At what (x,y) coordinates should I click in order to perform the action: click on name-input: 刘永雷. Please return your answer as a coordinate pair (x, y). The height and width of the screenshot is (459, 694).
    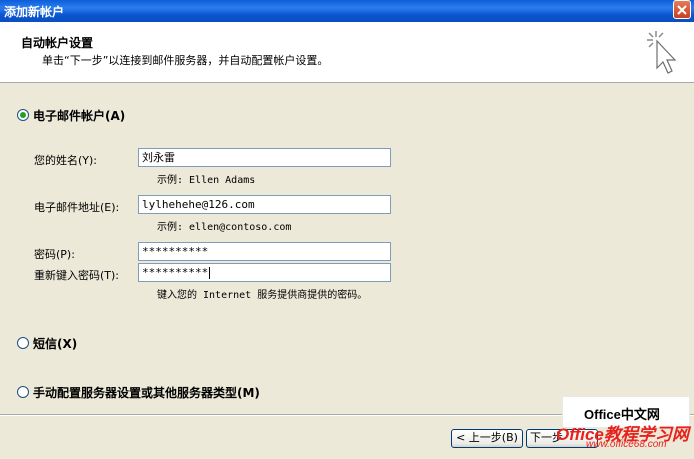
    Looking at the image, I should click on (264, 157).